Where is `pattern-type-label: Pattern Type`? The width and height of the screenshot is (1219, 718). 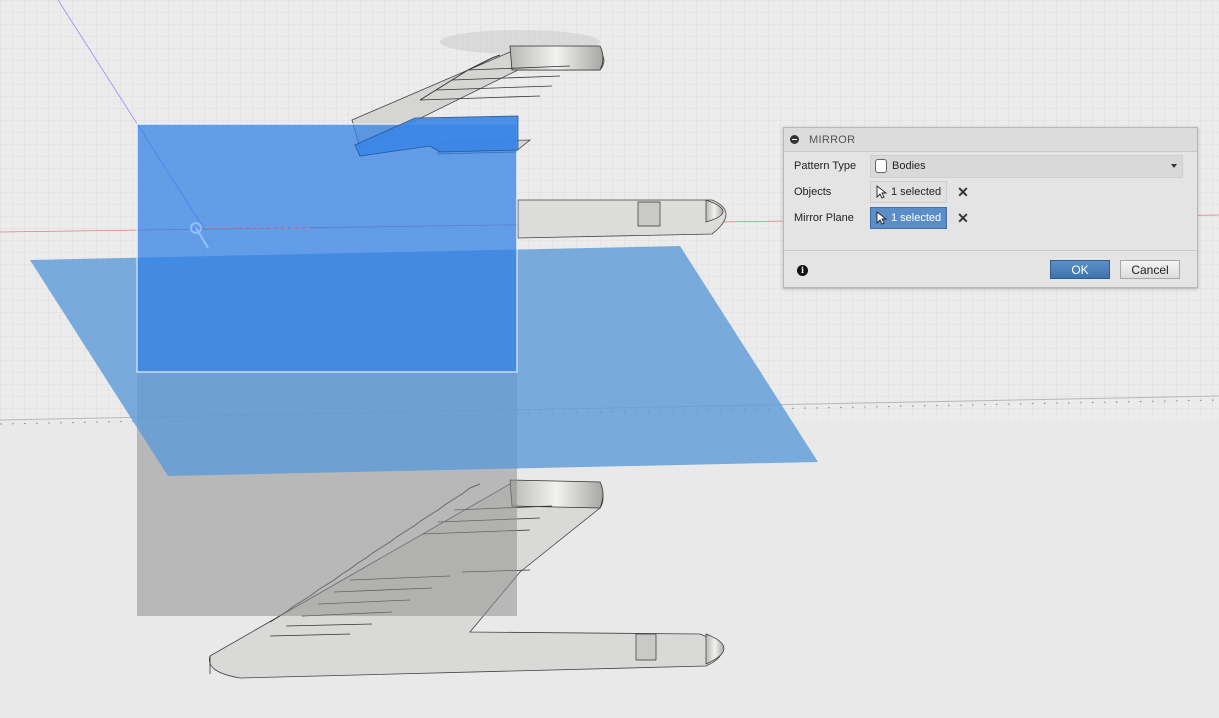 pattern-type-label: Pattern Type is located at coordinates (825, 166).